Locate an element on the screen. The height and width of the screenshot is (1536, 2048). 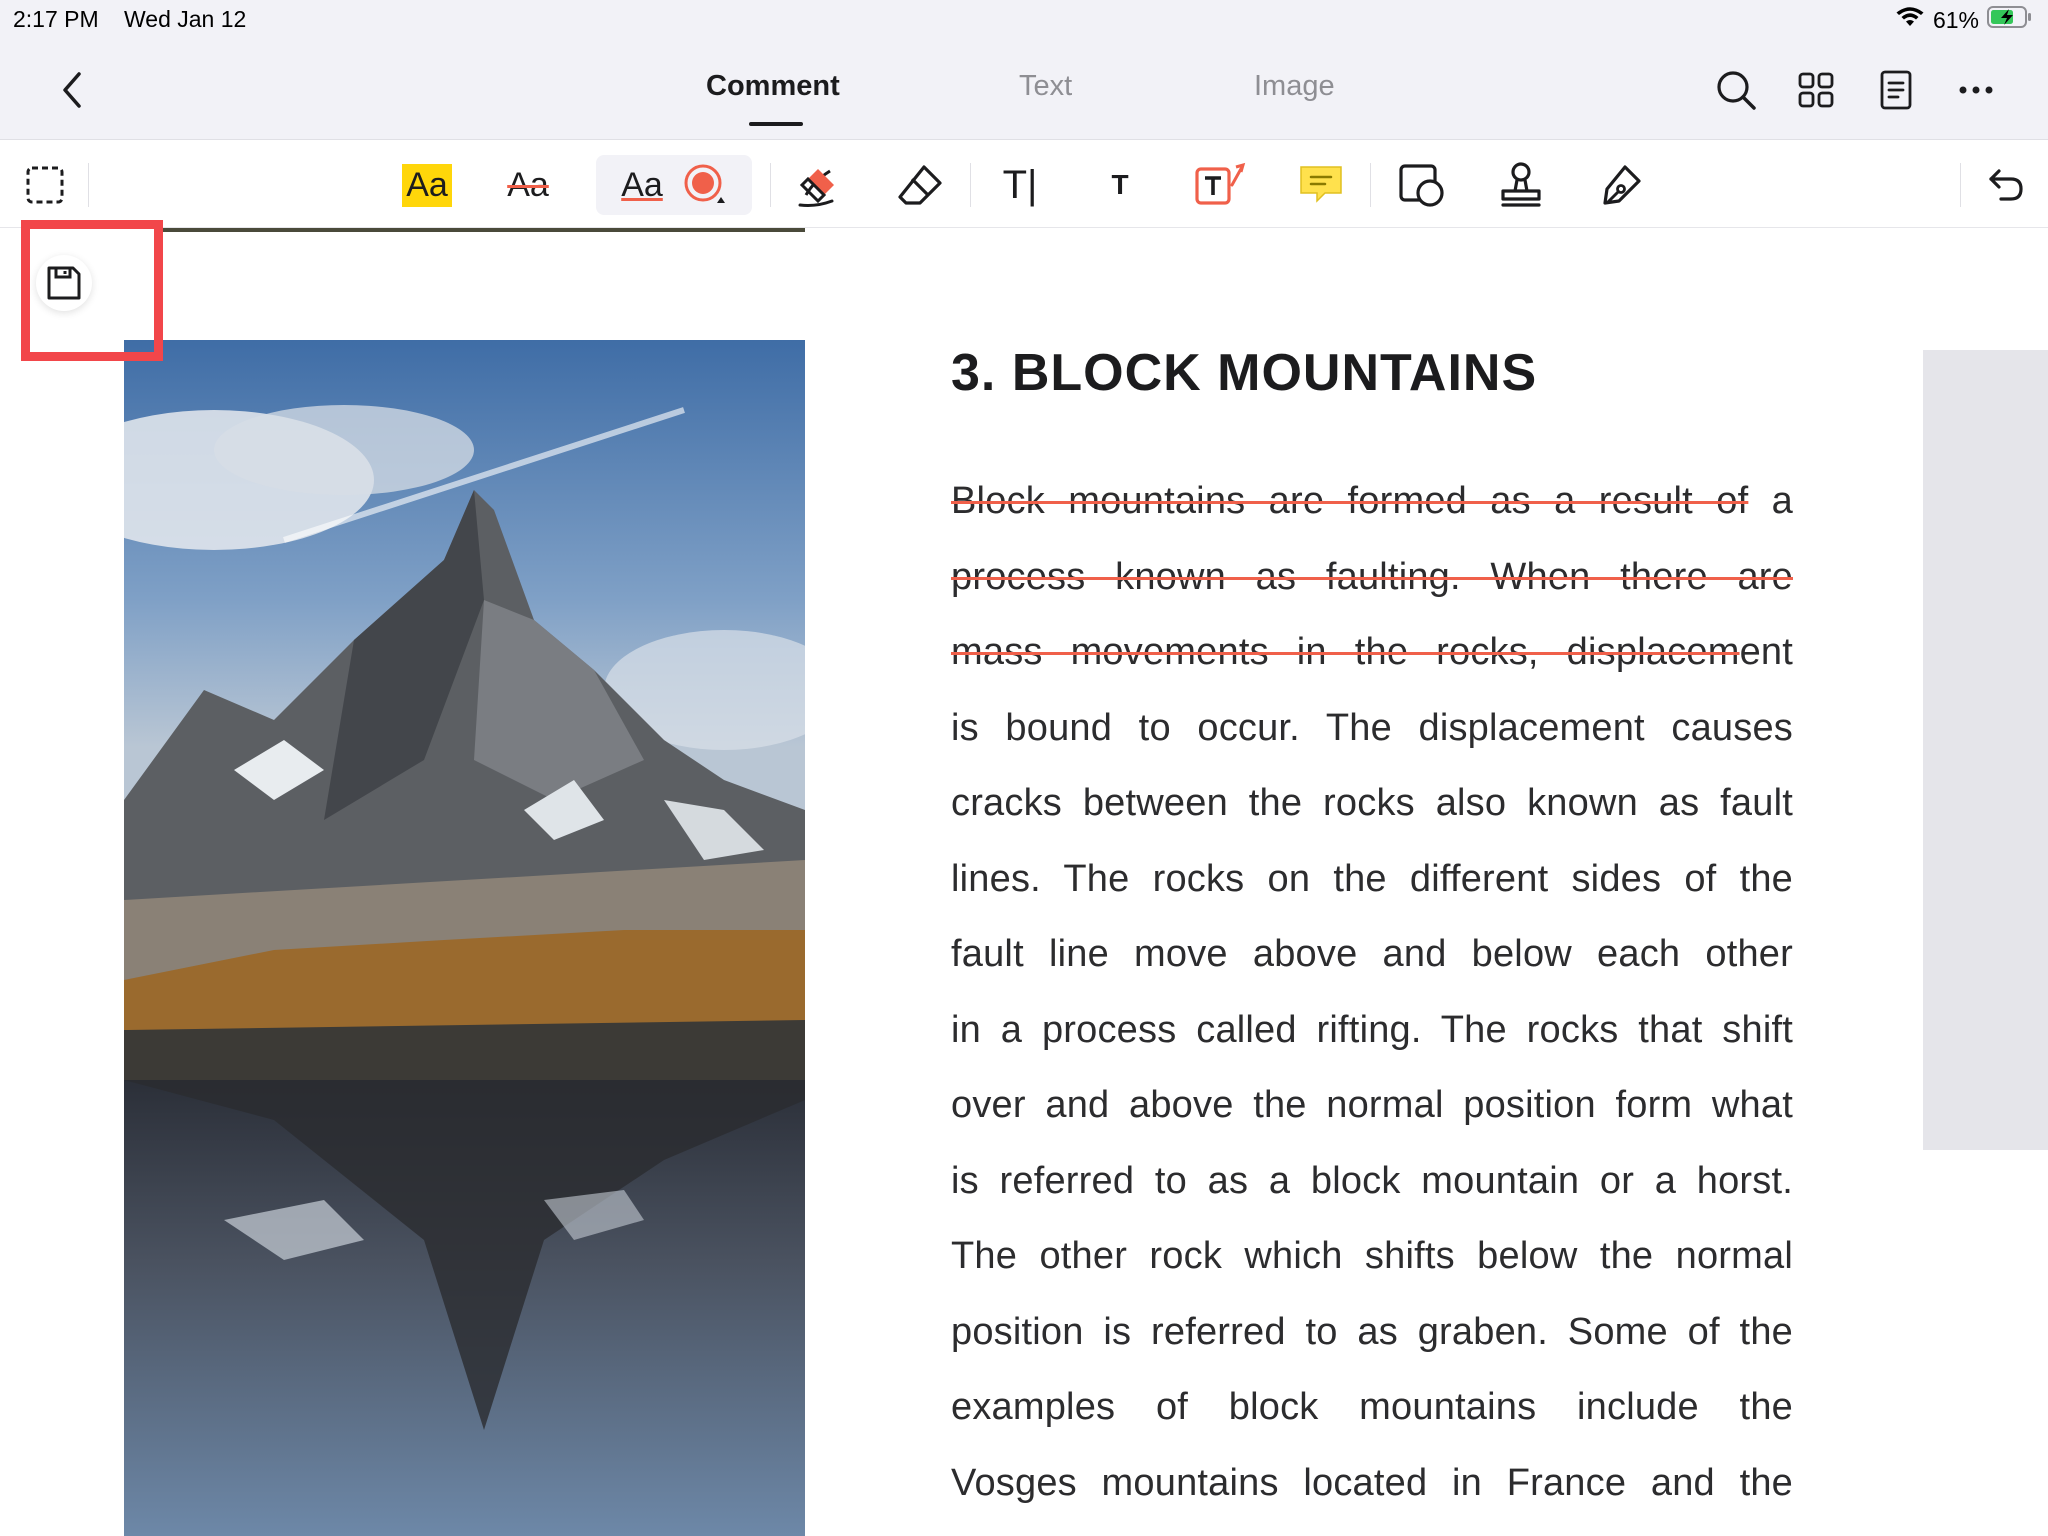
highlighter-icon is located at coordinates (816, 188).